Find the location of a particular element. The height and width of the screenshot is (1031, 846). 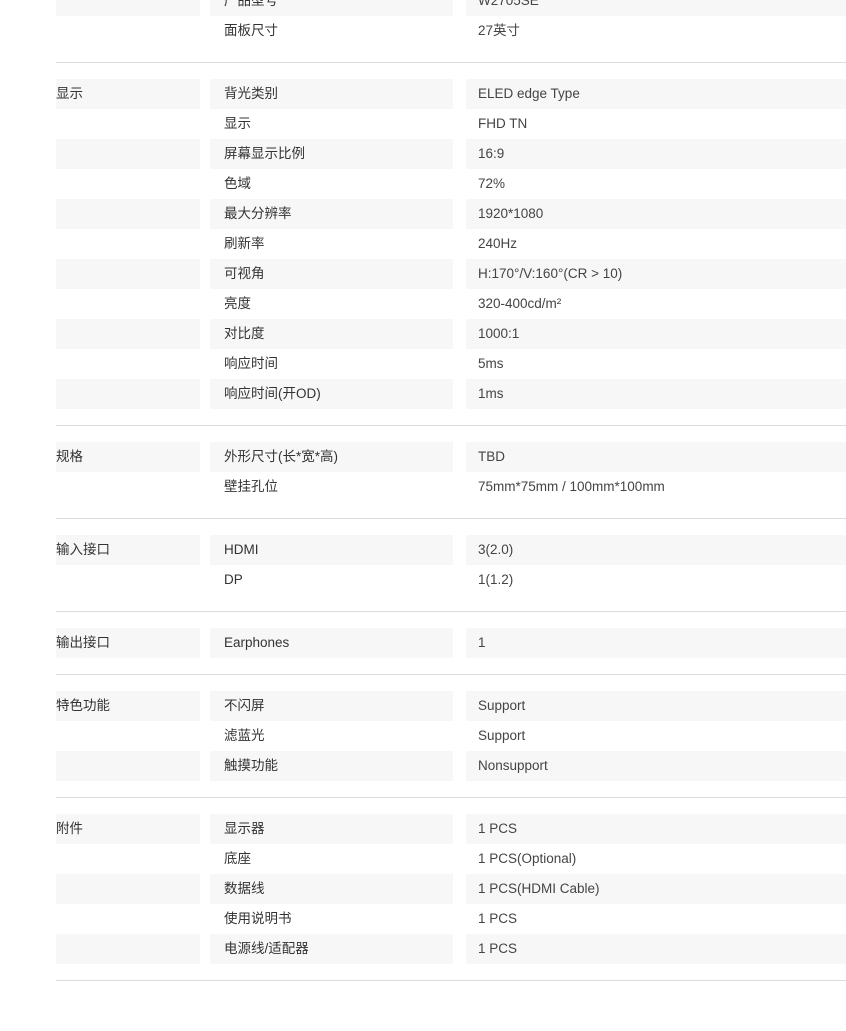

spec-row: 亮度 320-400cd/m² is located at coordinates (423, 304).